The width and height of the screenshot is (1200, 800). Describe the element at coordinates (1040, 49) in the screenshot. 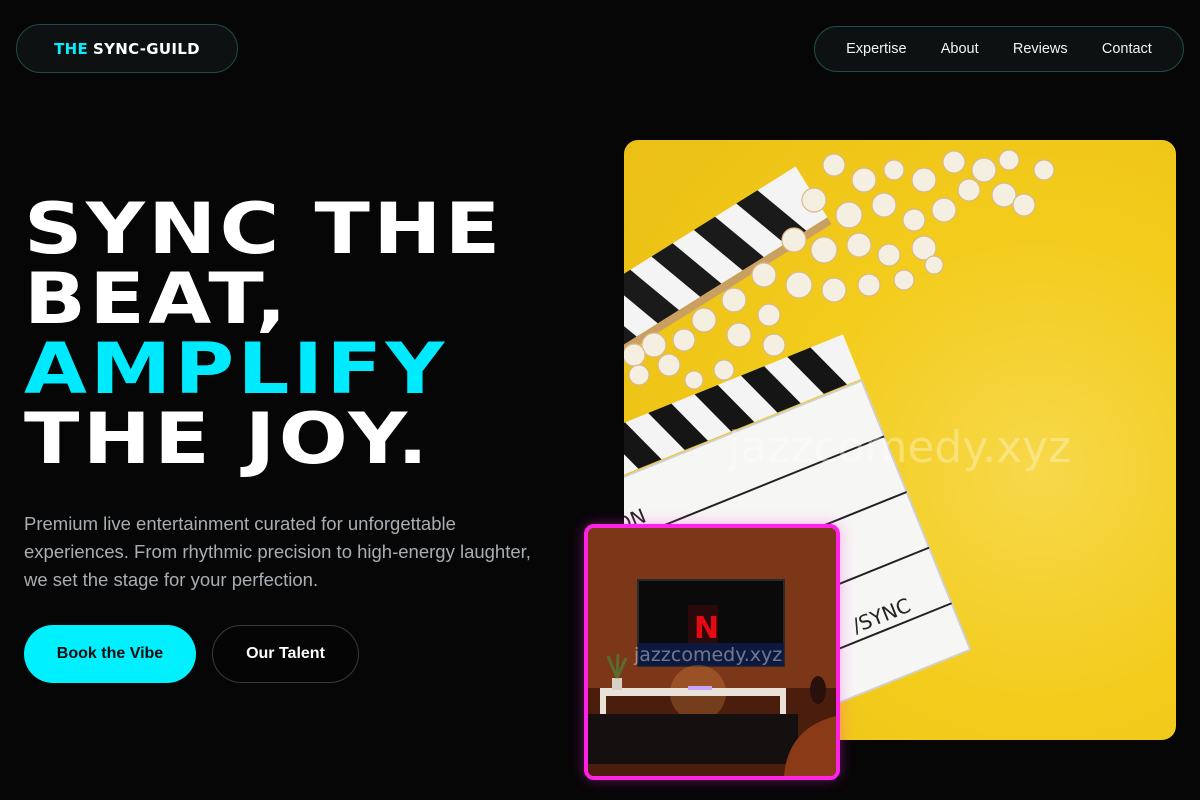

I see `nav-link-reviews: Reviews` at that location.